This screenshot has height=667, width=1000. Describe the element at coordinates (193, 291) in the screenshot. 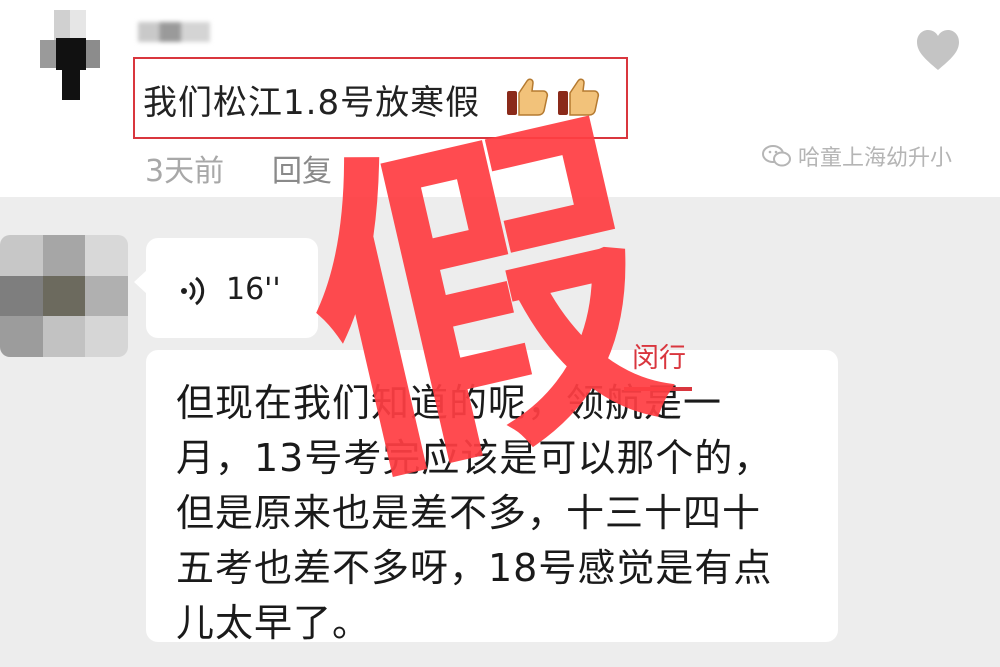

I see `voice-wave-icon` at that location.